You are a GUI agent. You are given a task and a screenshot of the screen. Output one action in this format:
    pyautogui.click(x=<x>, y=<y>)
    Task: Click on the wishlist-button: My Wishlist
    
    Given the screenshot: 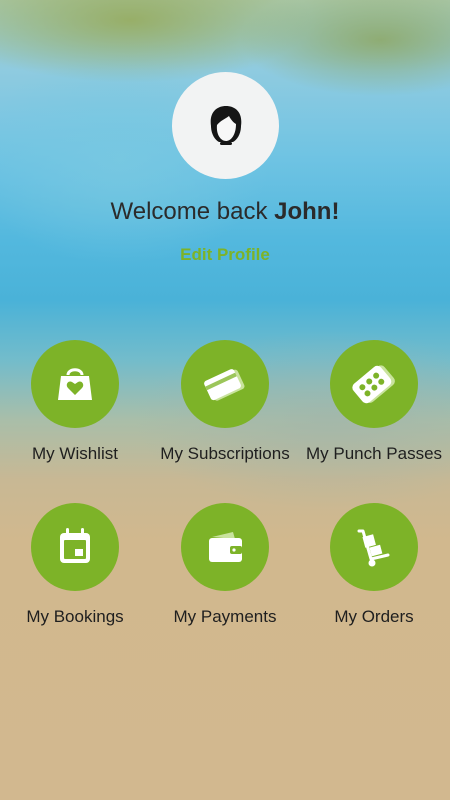 What is the action you would take?
    pyautogui.click(x=75, y=402)
    